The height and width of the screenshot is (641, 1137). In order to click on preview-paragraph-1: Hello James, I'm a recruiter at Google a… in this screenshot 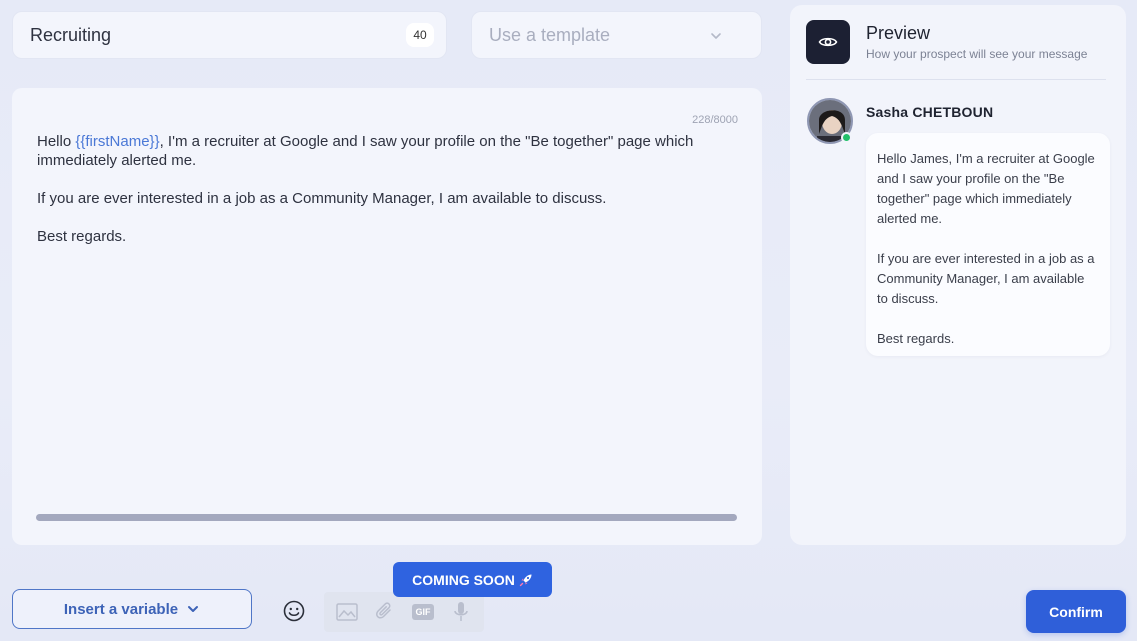, I will do `click(986, 188)`.